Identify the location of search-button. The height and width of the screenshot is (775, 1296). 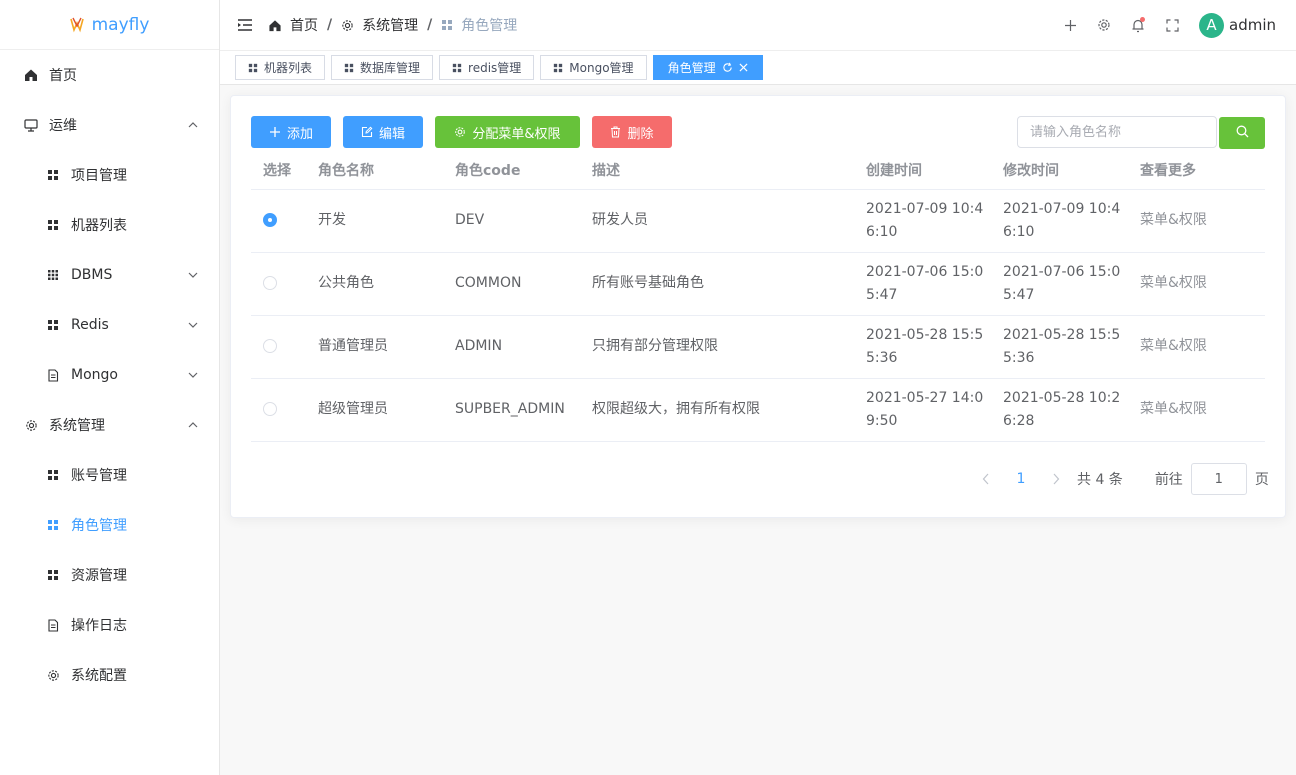
(1242, 133).